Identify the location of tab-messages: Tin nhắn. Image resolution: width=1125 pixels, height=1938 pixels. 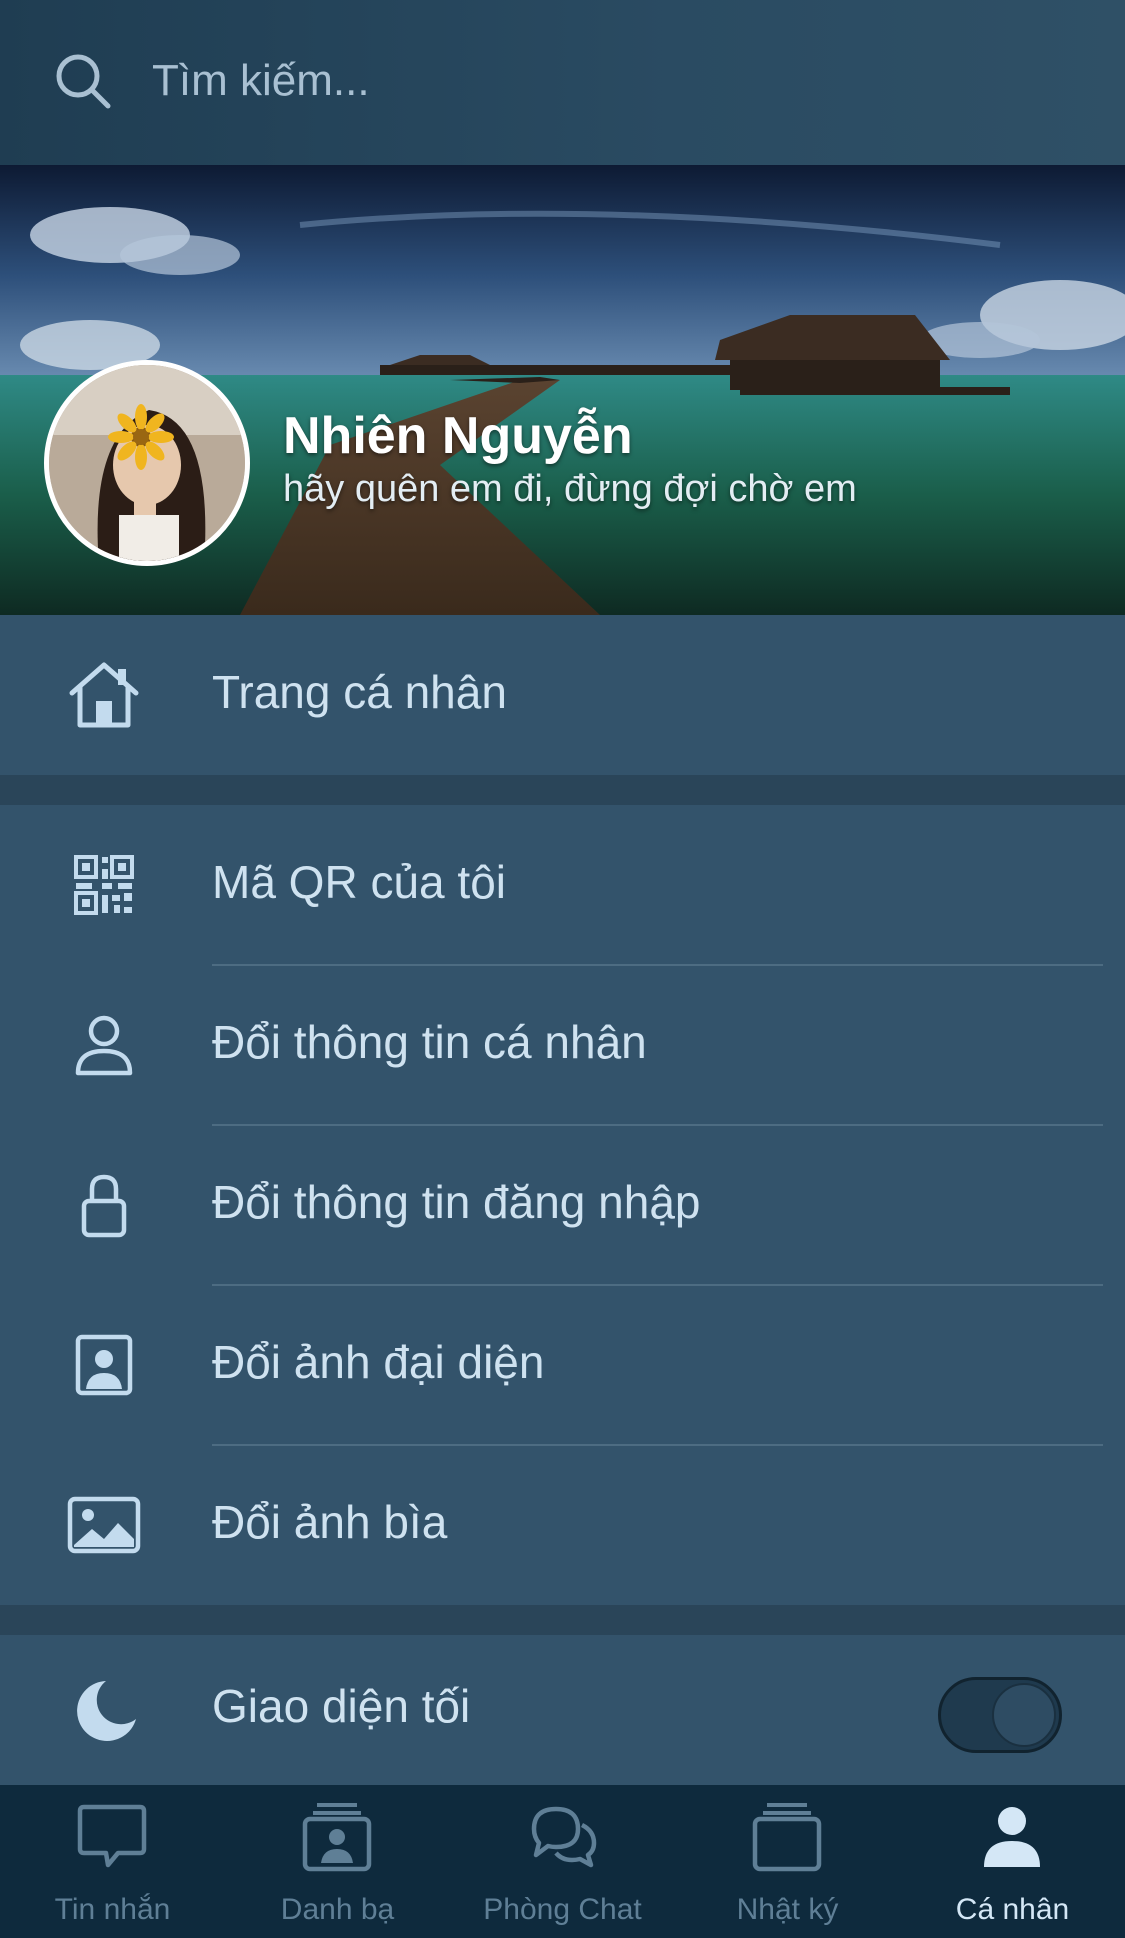
(112, 1861).